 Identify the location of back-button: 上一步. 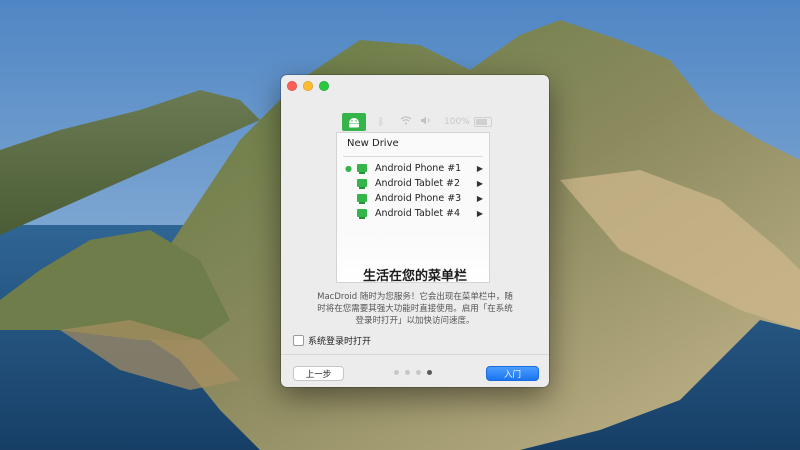
(318, 373).